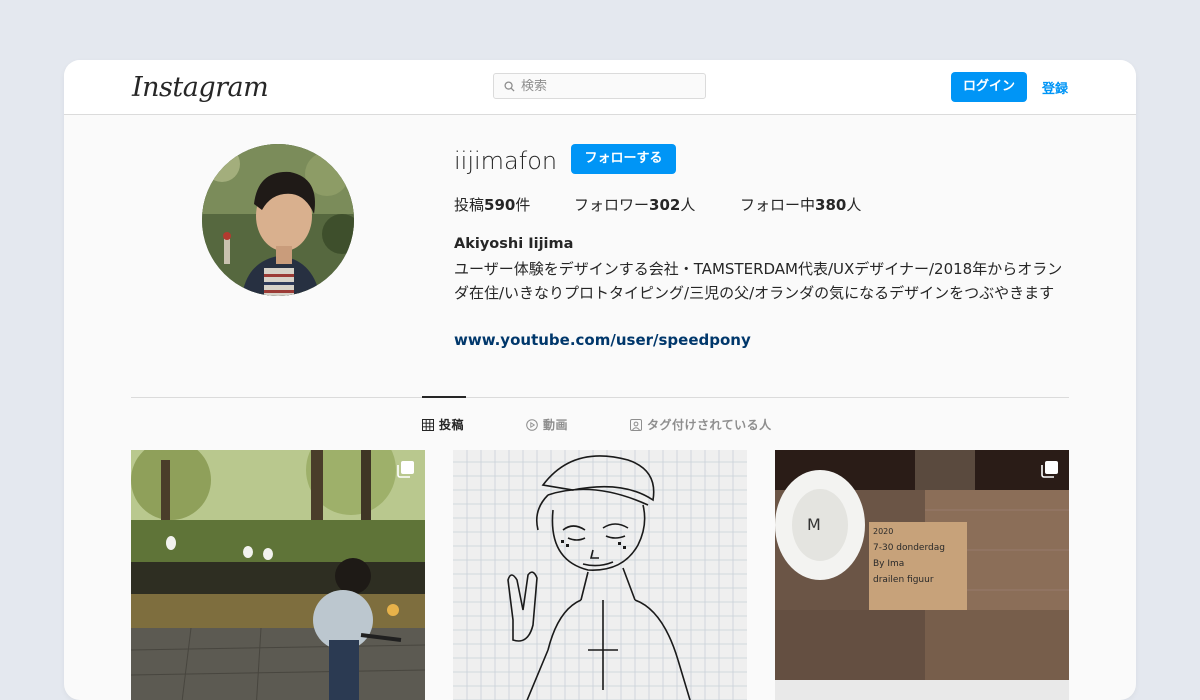 The image size is (1200, 700). Describe the element at coordinates (883, 531) in the screenshot. I see `note-line-1: 2020` at that location.